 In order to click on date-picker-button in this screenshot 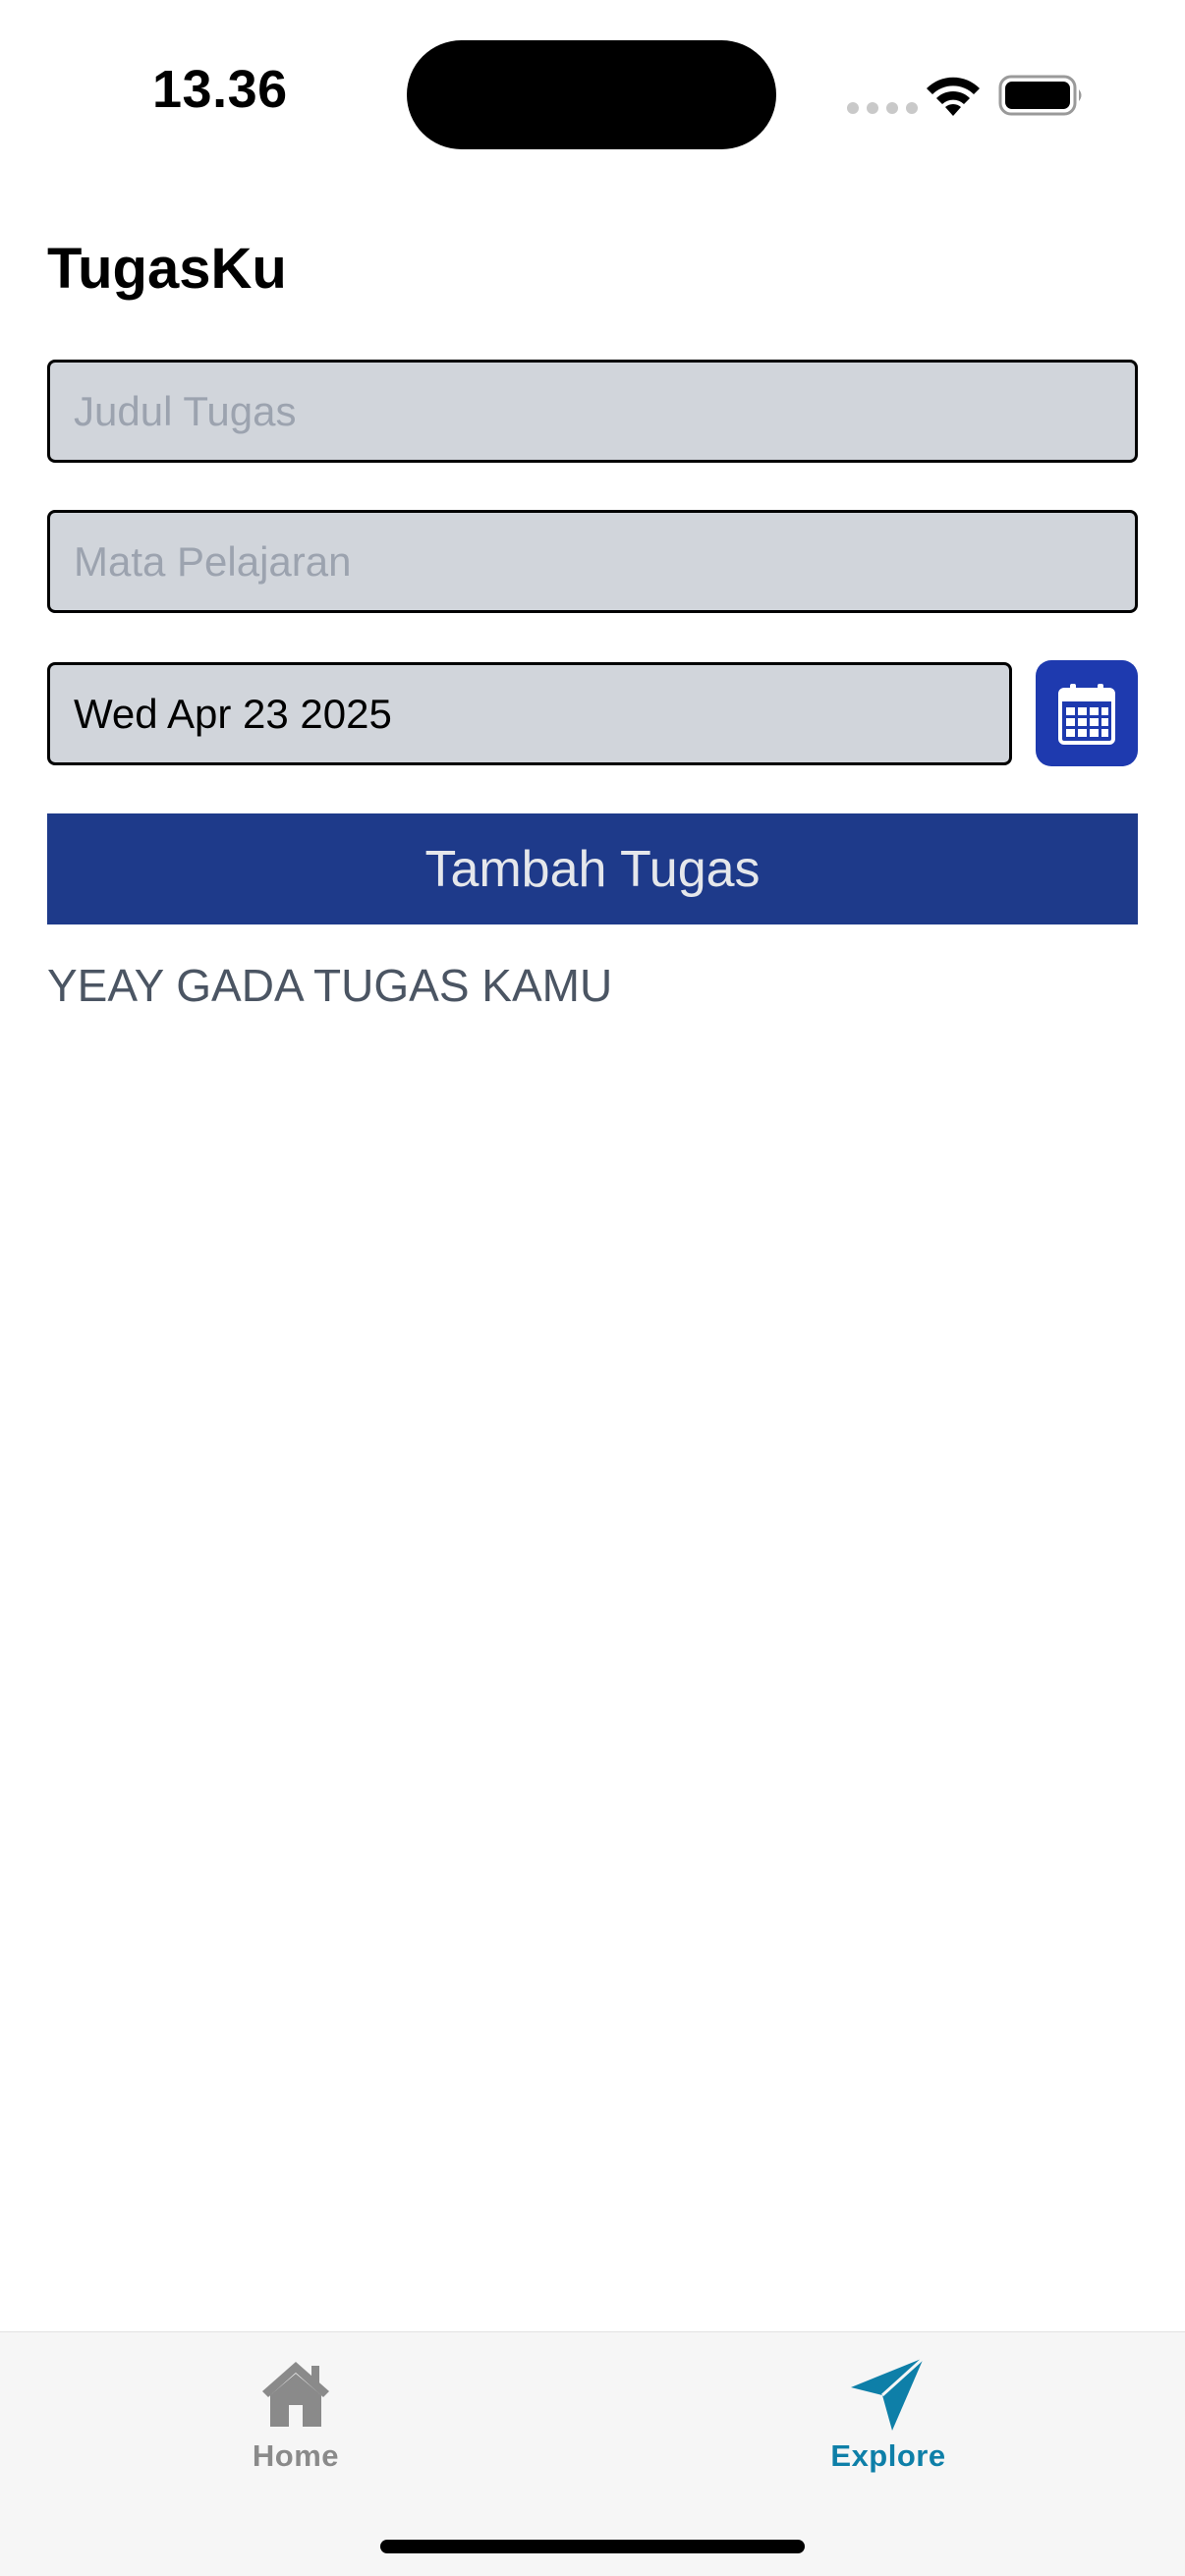, I will do `click(1087, 713)`.